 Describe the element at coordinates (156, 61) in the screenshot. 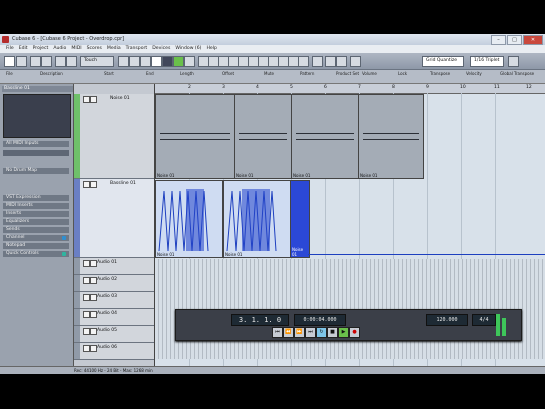

I see `cycle-button` at that location.